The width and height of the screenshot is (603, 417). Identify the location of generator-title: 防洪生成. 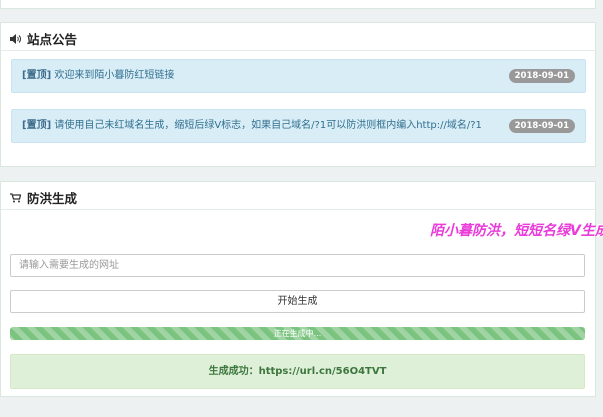
(52, 198).